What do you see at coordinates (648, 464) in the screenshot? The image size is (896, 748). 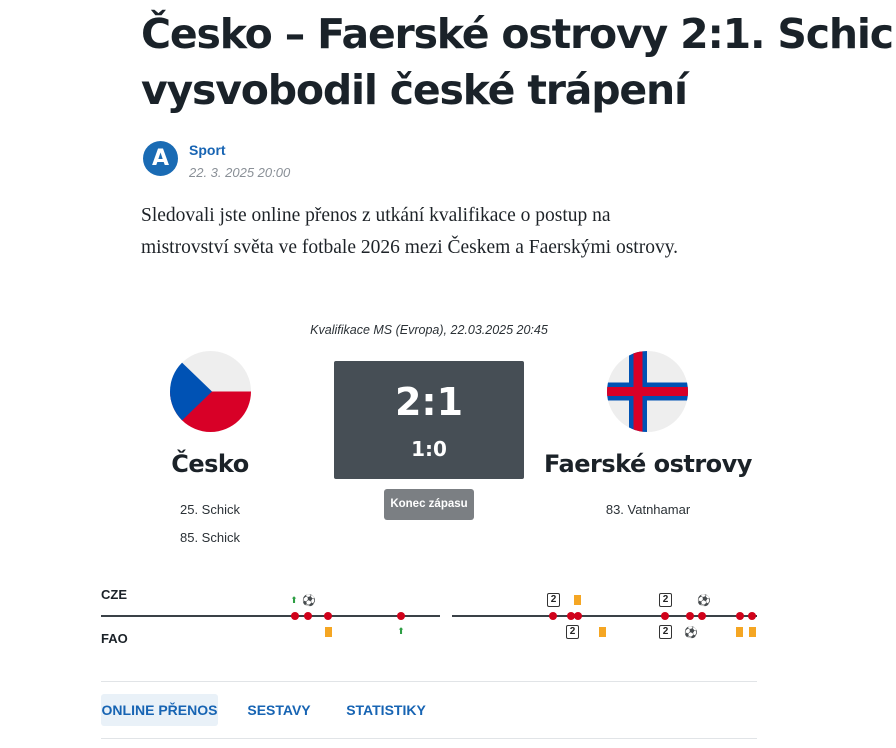 I see `away-team-name: Faerské ostrovy` at bounding box center [648, 464].